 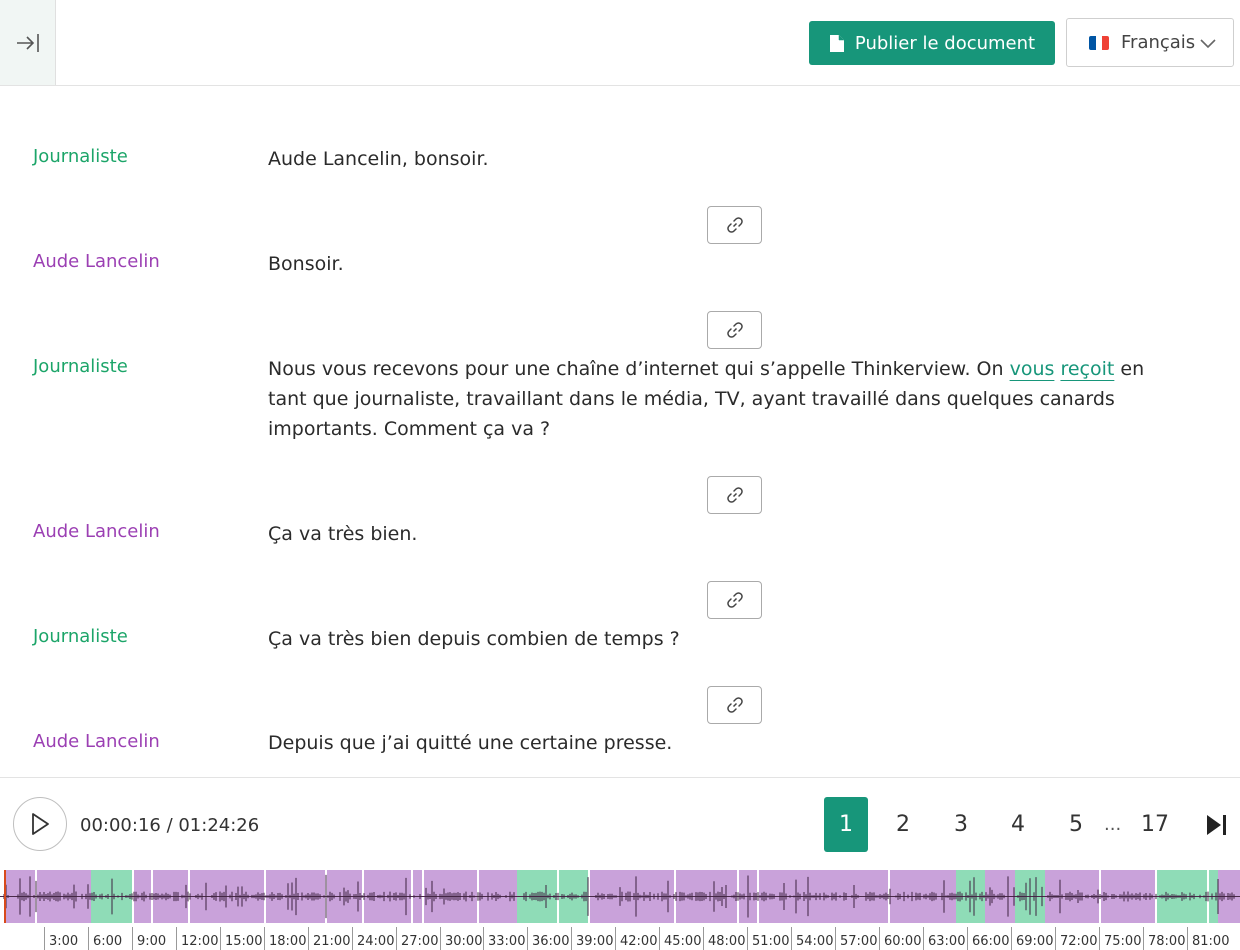 I want to click on highlighted-word: vous, so click(x=1032, y=369).